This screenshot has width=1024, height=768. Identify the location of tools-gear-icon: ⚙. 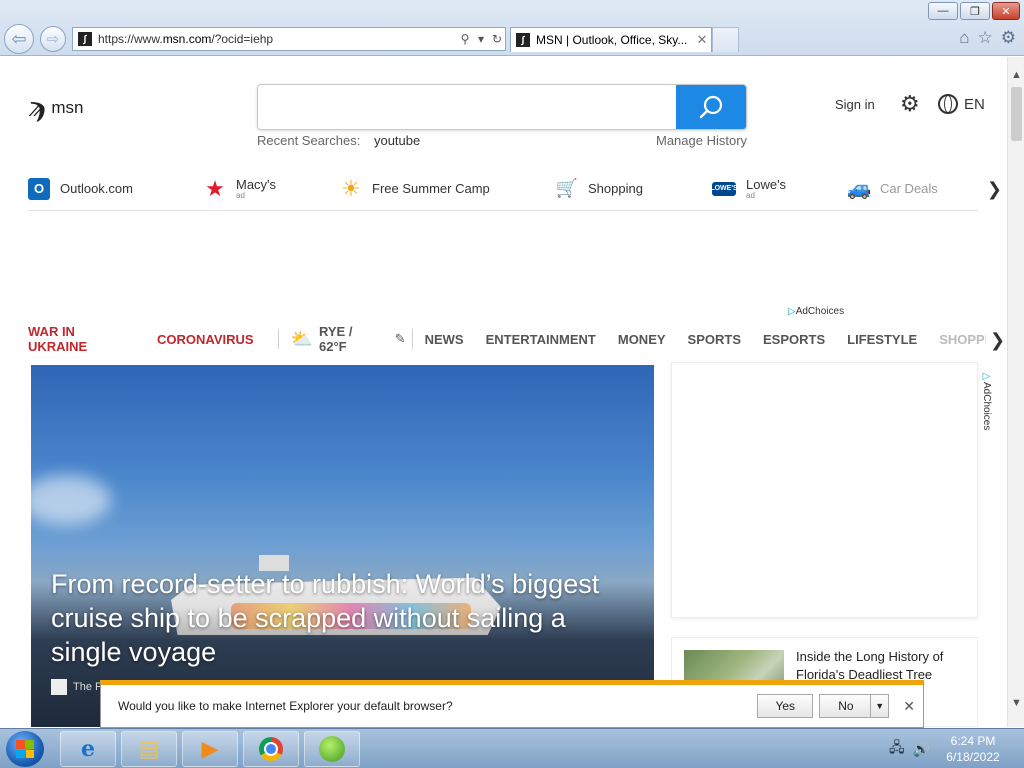
(1008, 38).